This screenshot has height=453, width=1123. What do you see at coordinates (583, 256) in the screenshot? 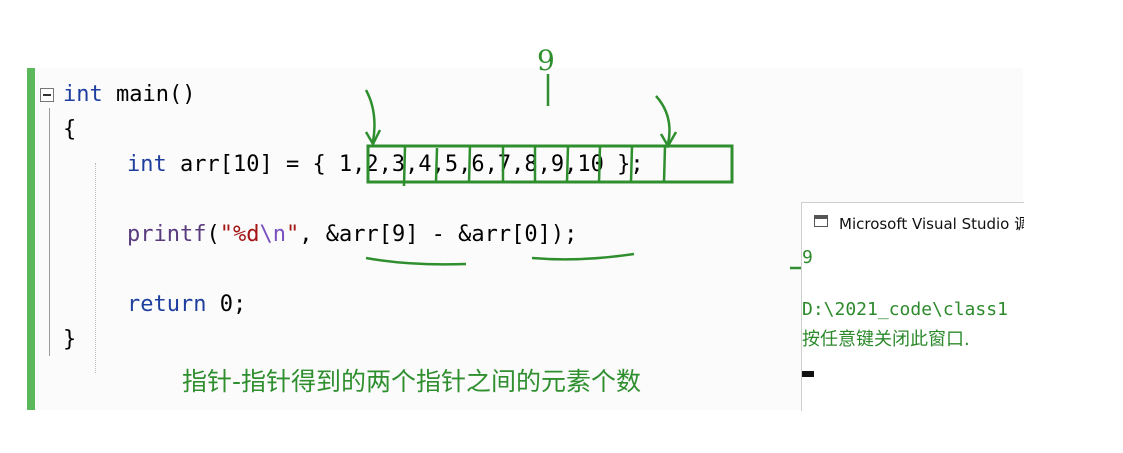
I see `underline-arr0` at bounding box center [583, 256].